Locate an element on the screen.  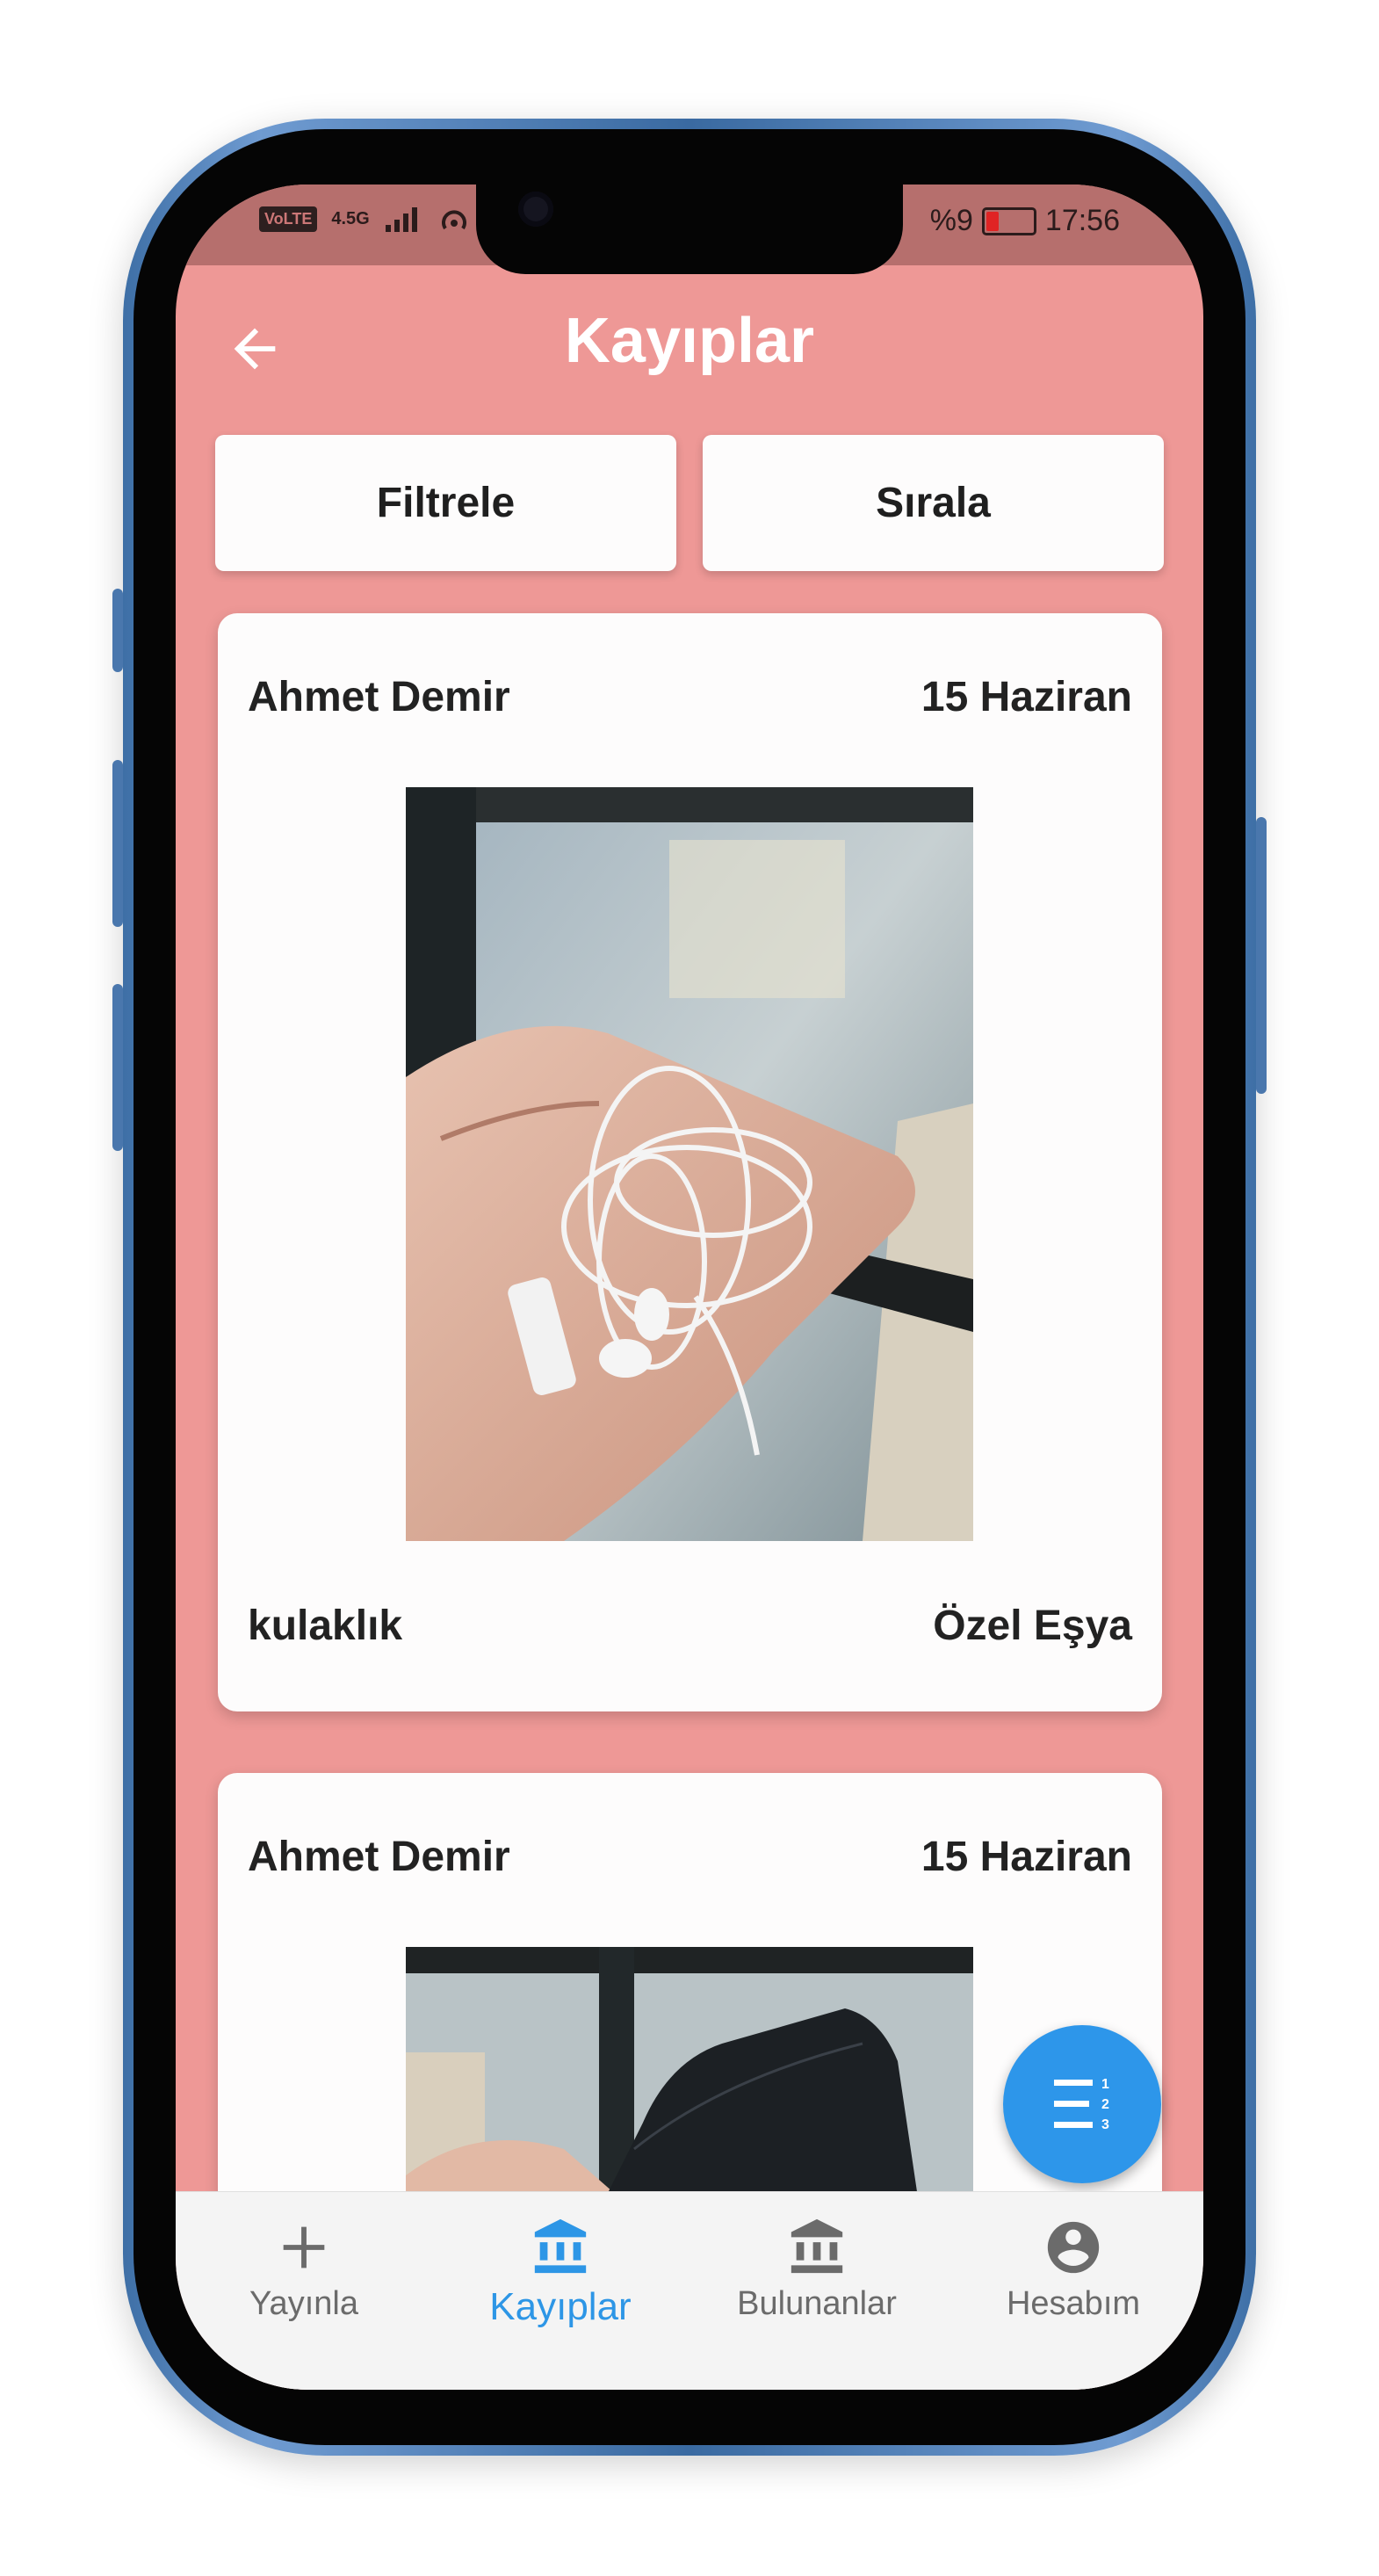
signal-icon is located at coordinates (401, 219).